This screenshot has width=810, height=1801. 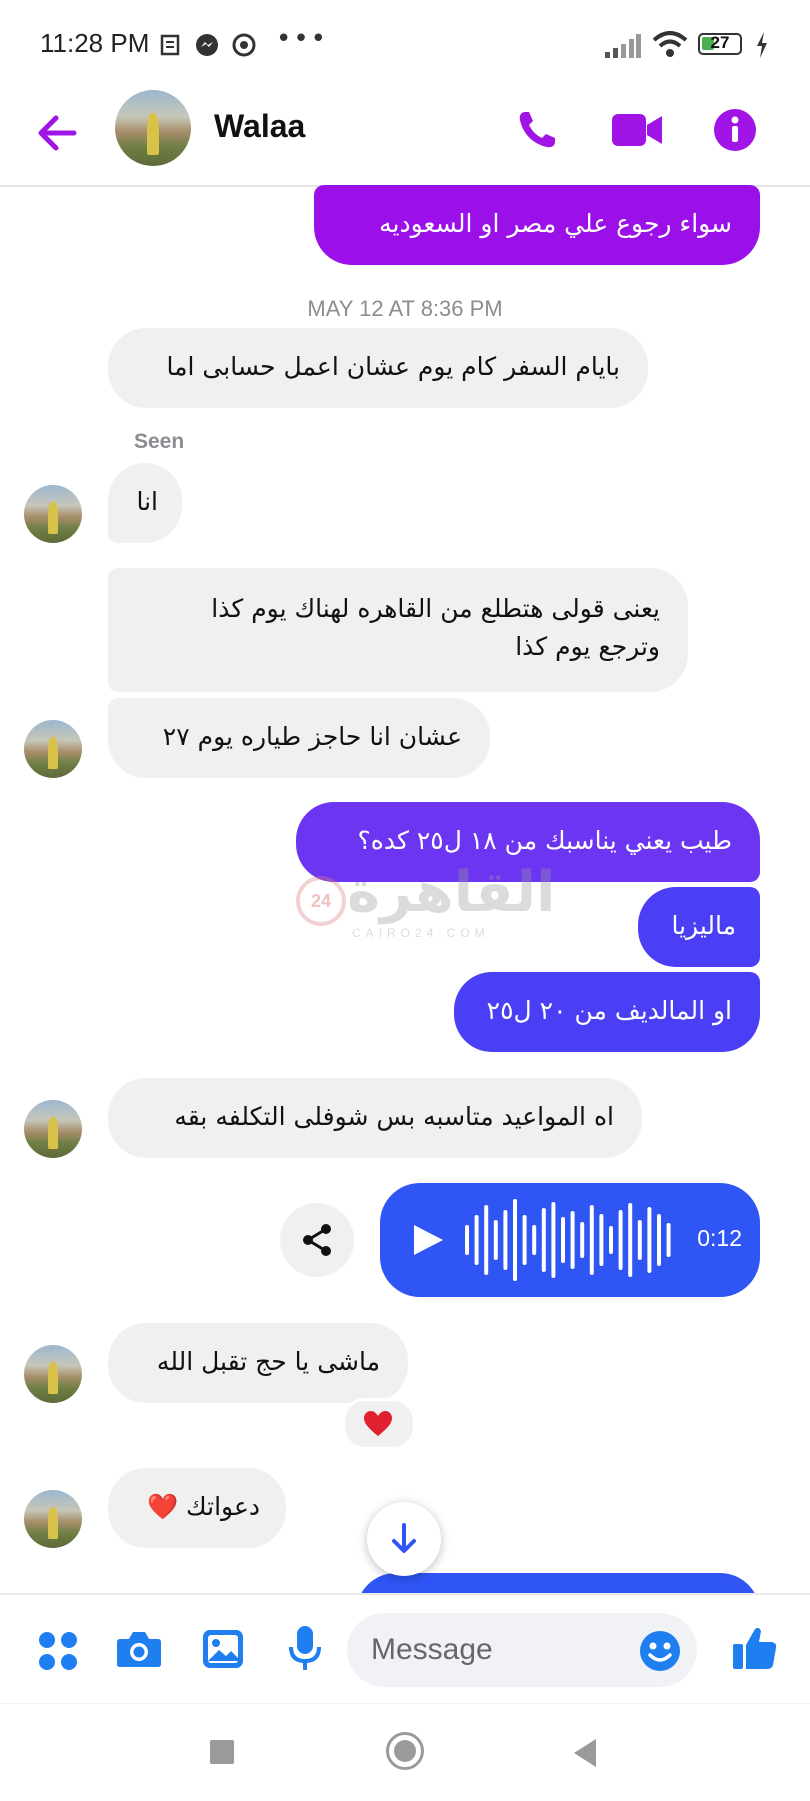 I want to click on status-bar: 11:28 PM ••• 27, so click(x=405, y=45).